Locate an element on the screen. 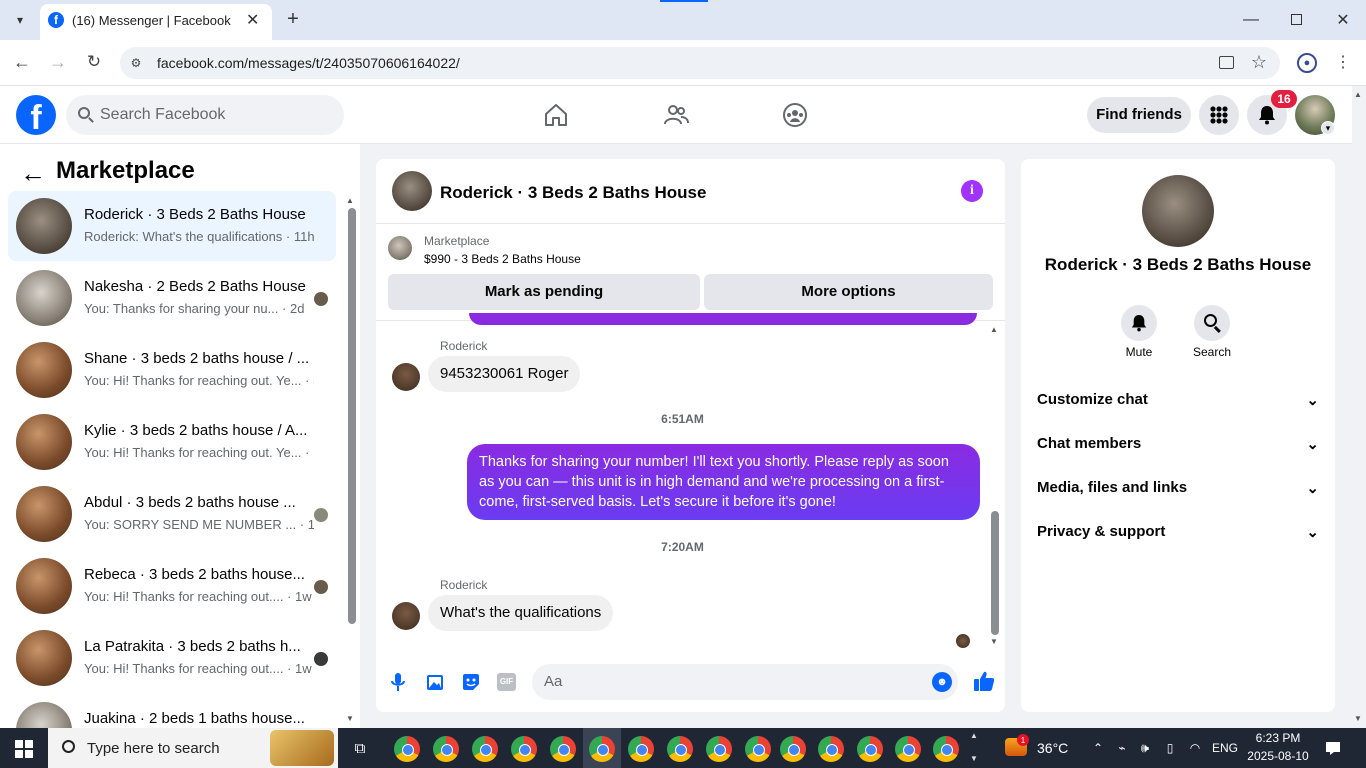 The height and width of the screenshot is (768, 1366). sticker-icon is located at coordinates (471, 682).